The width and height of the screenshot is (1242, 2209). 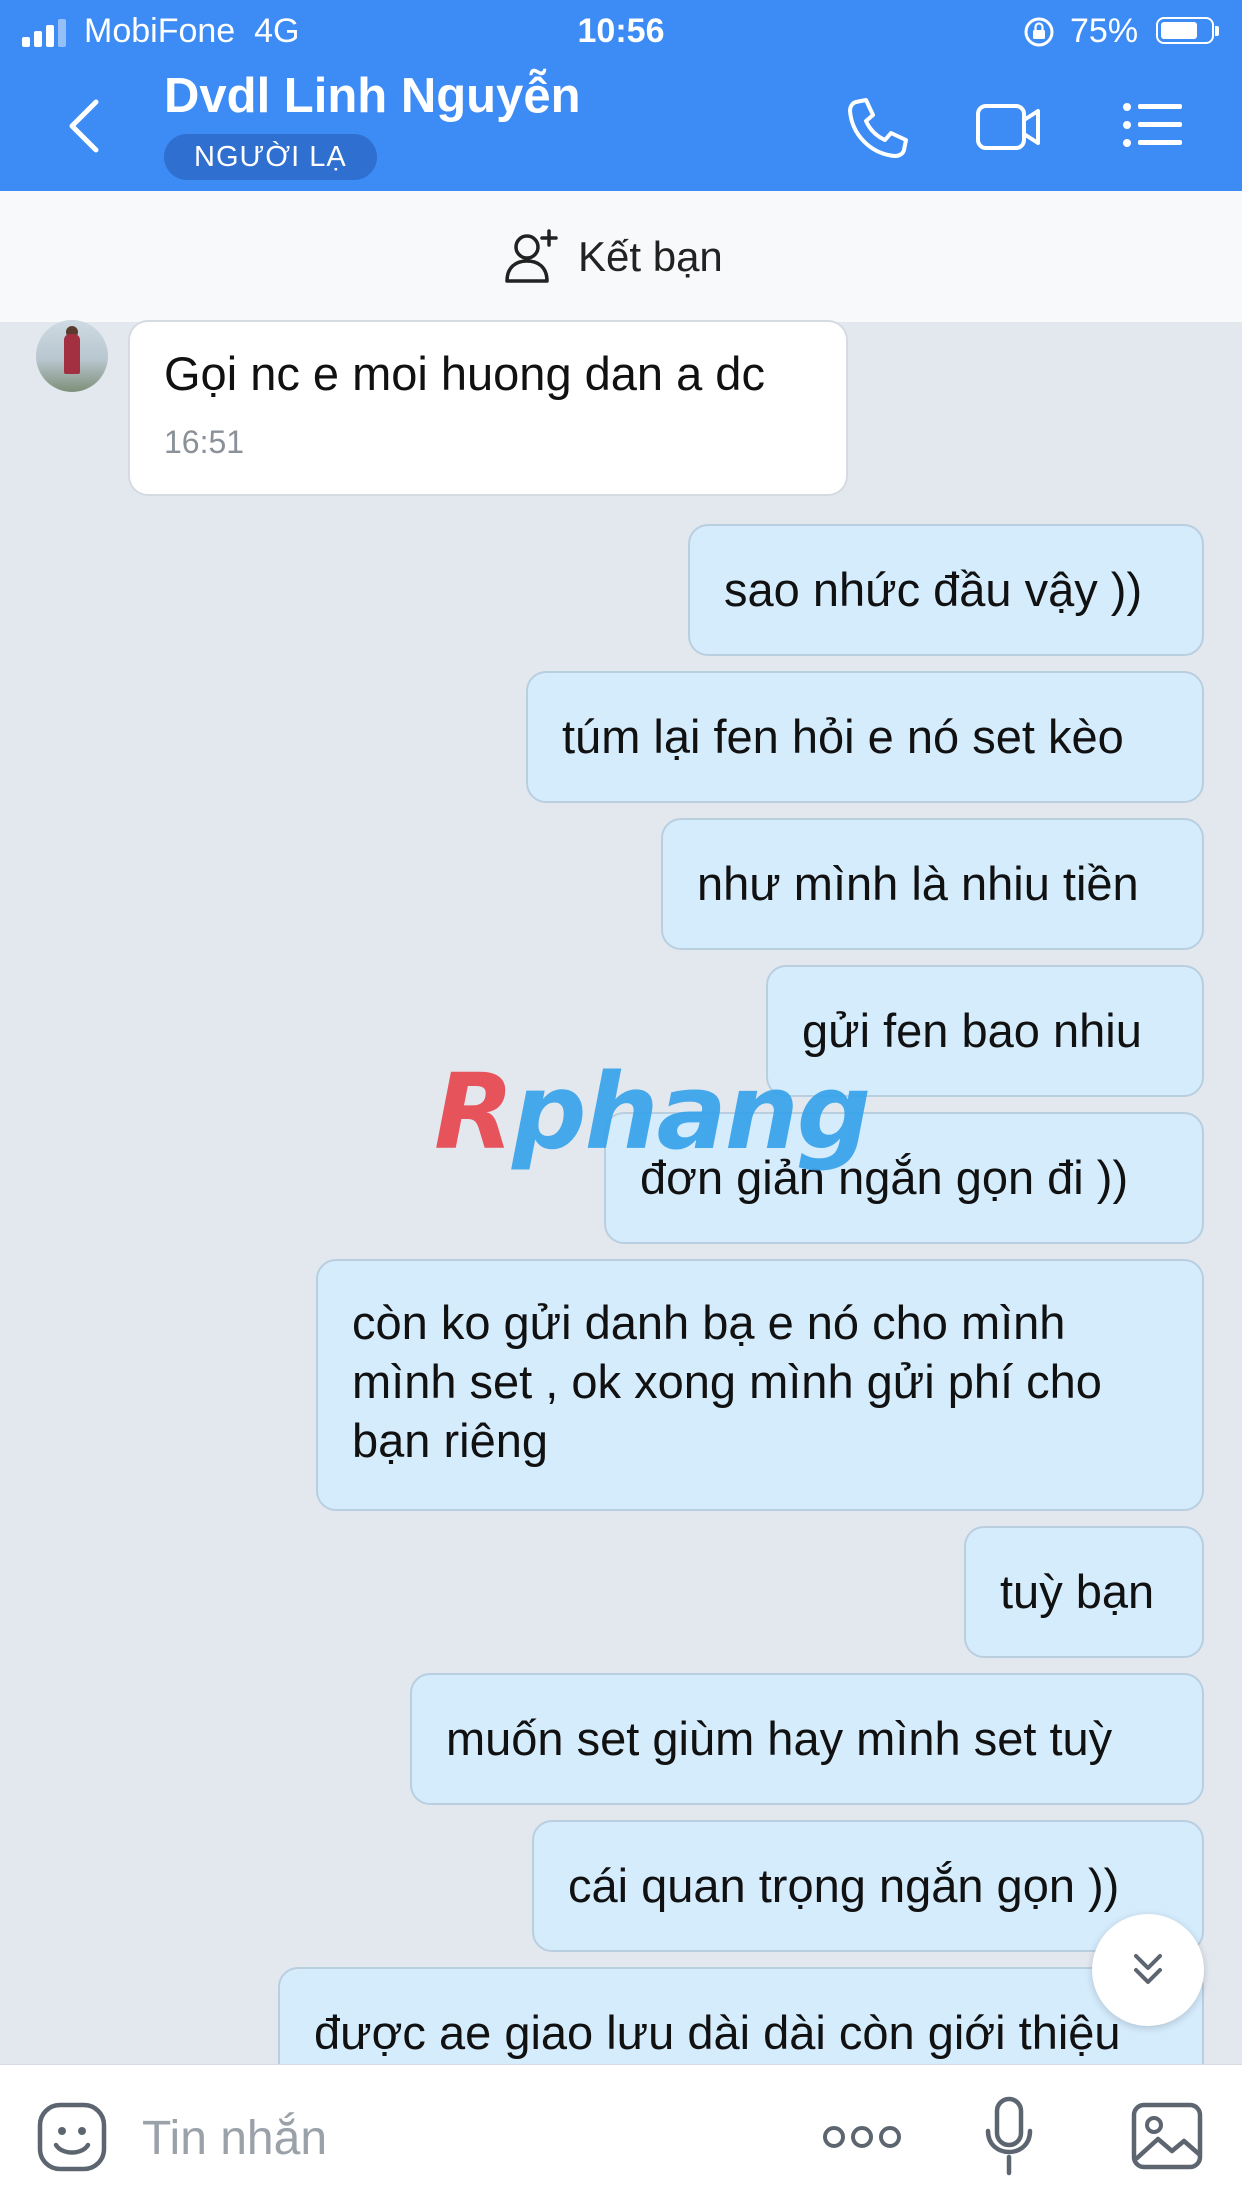 What do you see at coordinates (621, 31) in the screenshot?
I see `status-bar: MobiFone 4G 10:56 75%` at bounding box center [621, 31].